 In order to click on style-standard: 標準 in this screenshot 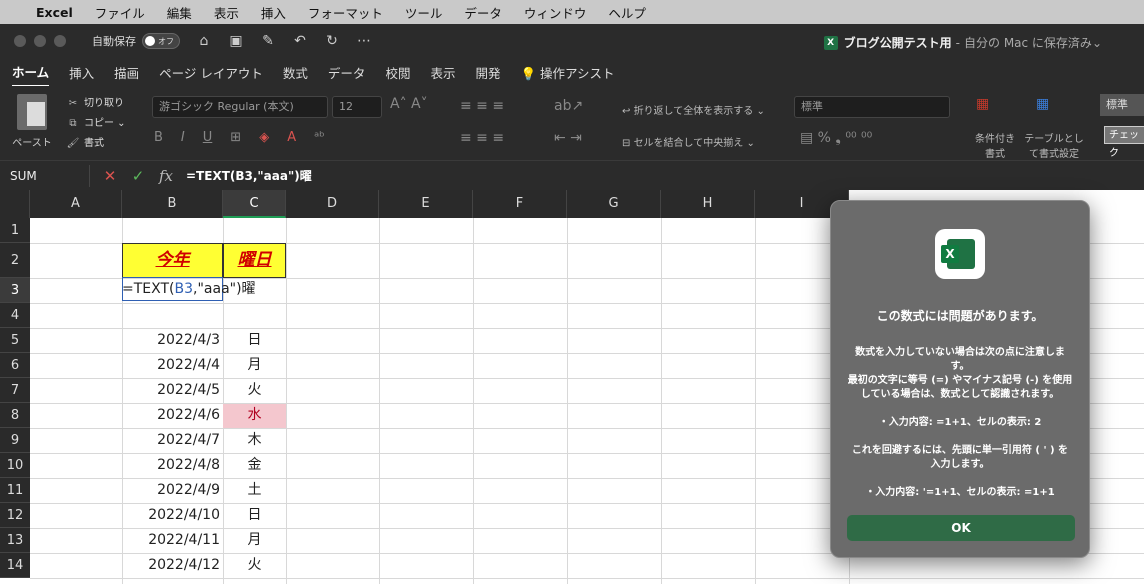, I will do `click(1122, 105)`.